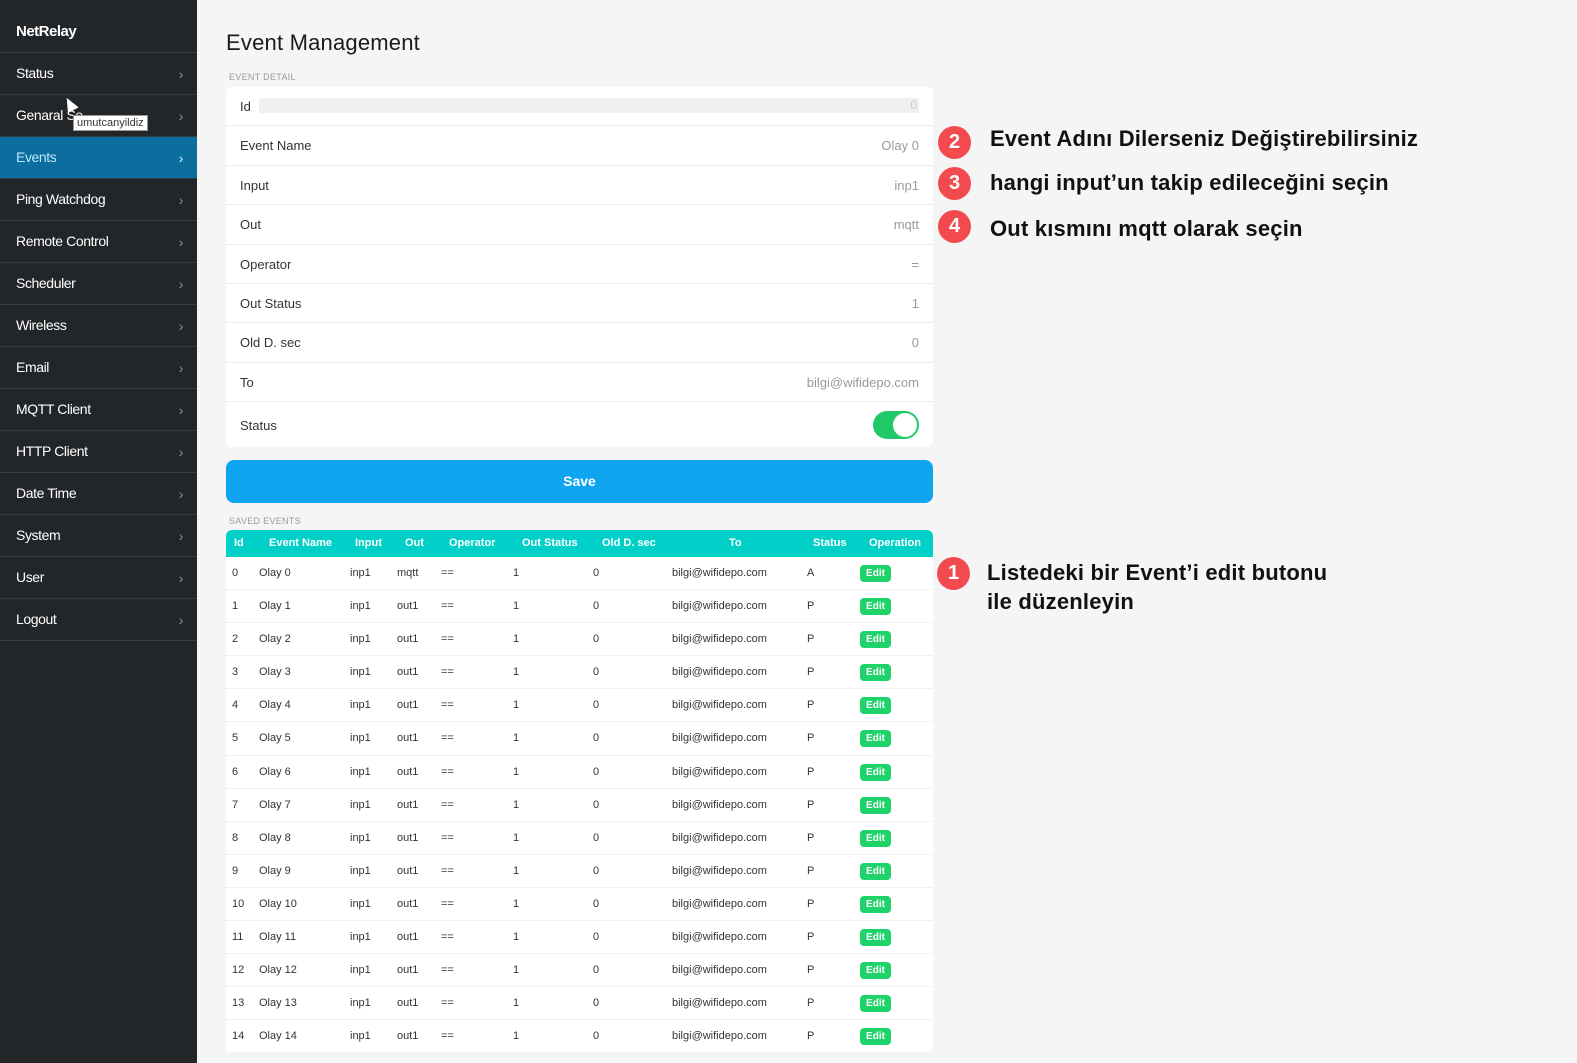 This screenshot has width=1577, height=1063. What do you see at coordinates (915, 303) in the screenshot?
I see `out-status-field: 1` at bounding box center [915, 303].